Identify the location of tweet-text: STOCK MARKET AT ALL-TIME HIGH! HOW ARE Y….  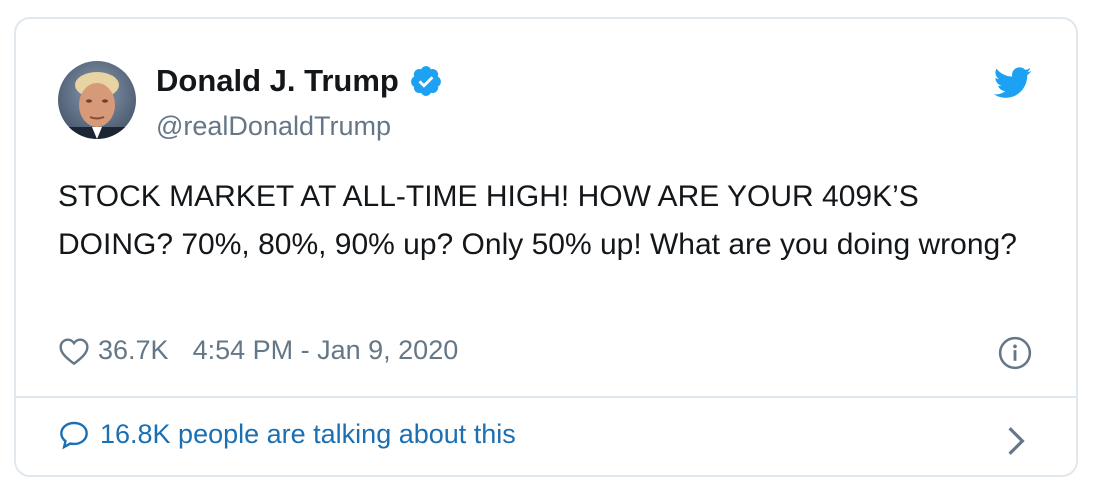
(537, 220).